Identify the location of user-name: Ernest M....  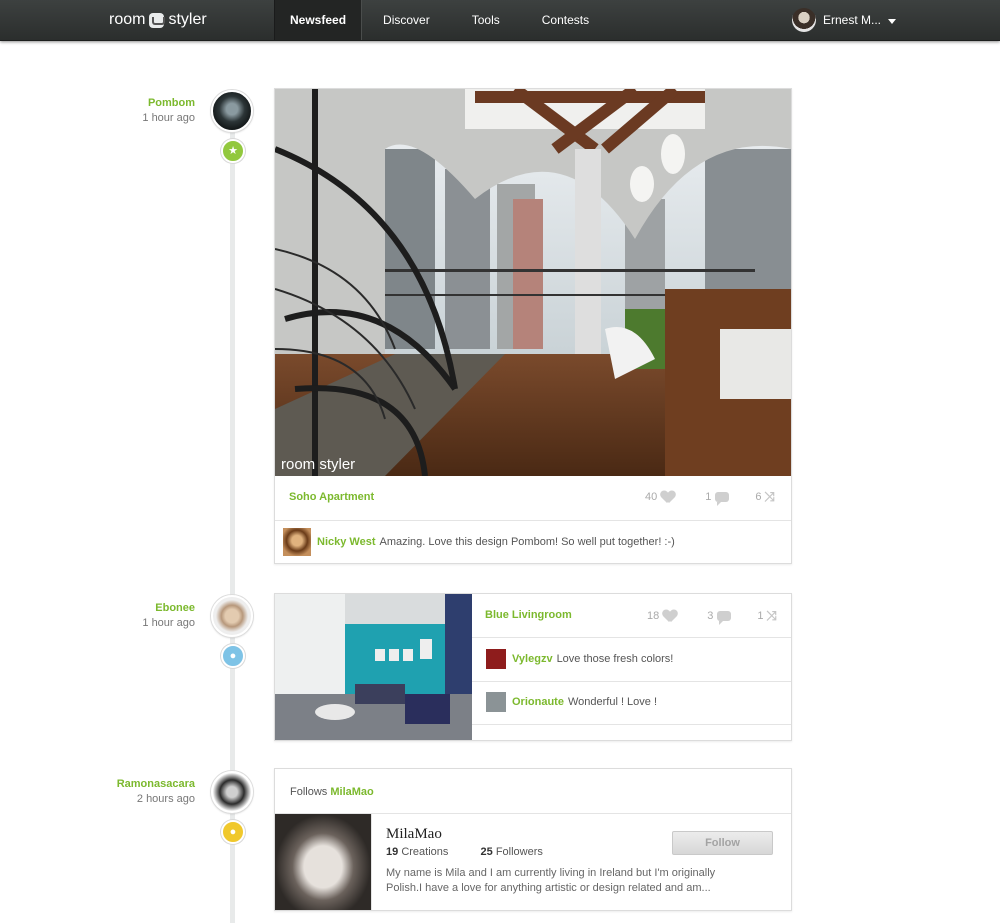
(852, 20).